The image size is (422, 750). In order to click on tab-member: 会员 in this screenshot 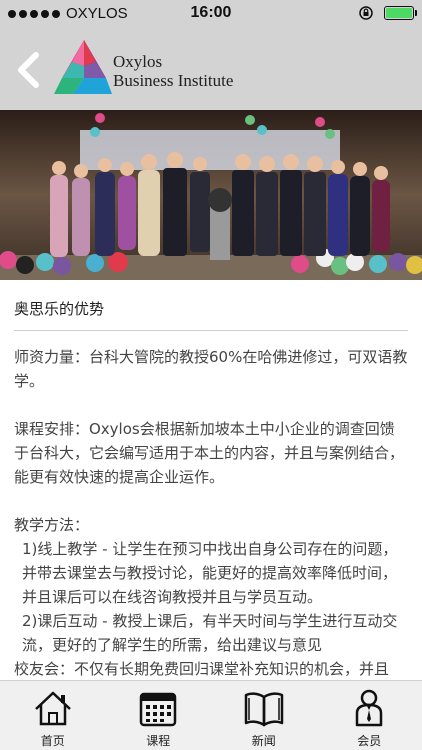, I will do `click(369, 715)`.